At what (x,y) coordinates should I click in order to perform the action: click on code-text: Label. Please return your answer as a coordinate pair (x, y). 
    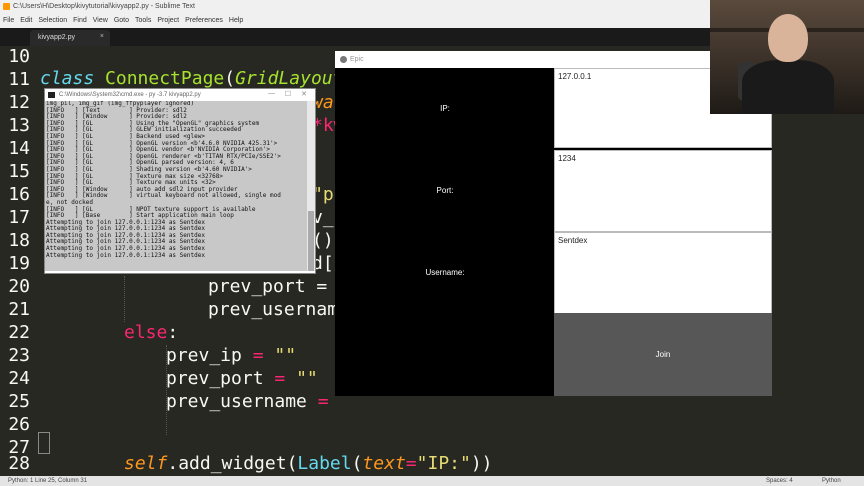
    Looking at the image, I should click on (324, 463).